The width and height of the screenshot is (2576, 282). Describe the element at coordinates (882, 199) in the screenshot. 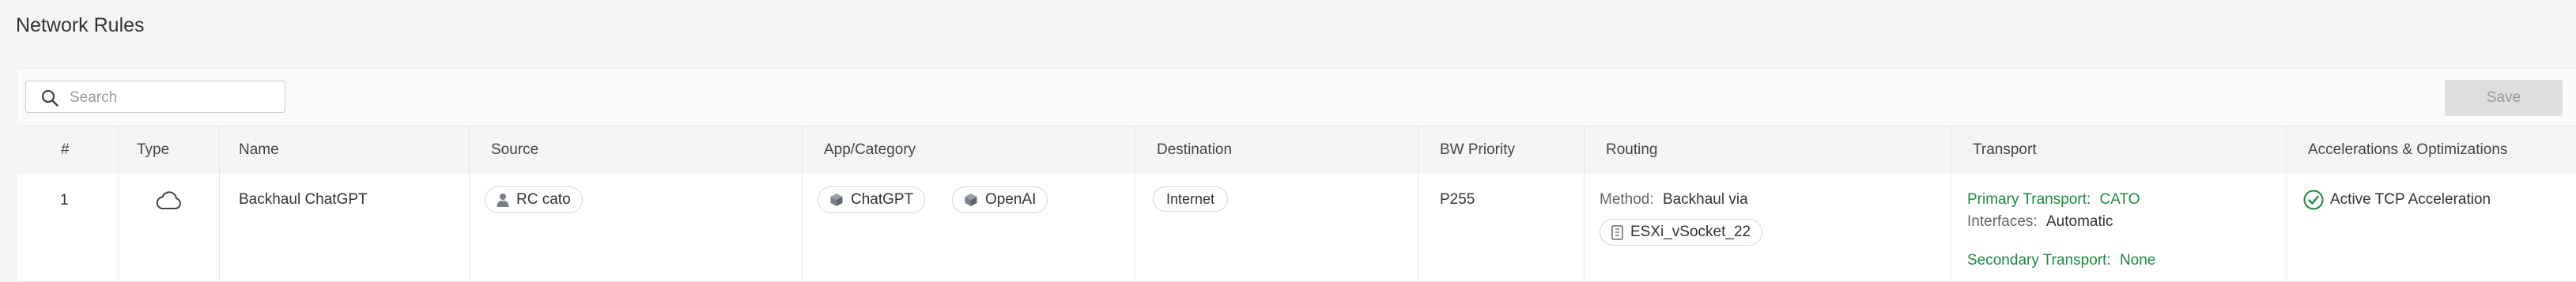

I see `app-label: ChatGPT` at that location.